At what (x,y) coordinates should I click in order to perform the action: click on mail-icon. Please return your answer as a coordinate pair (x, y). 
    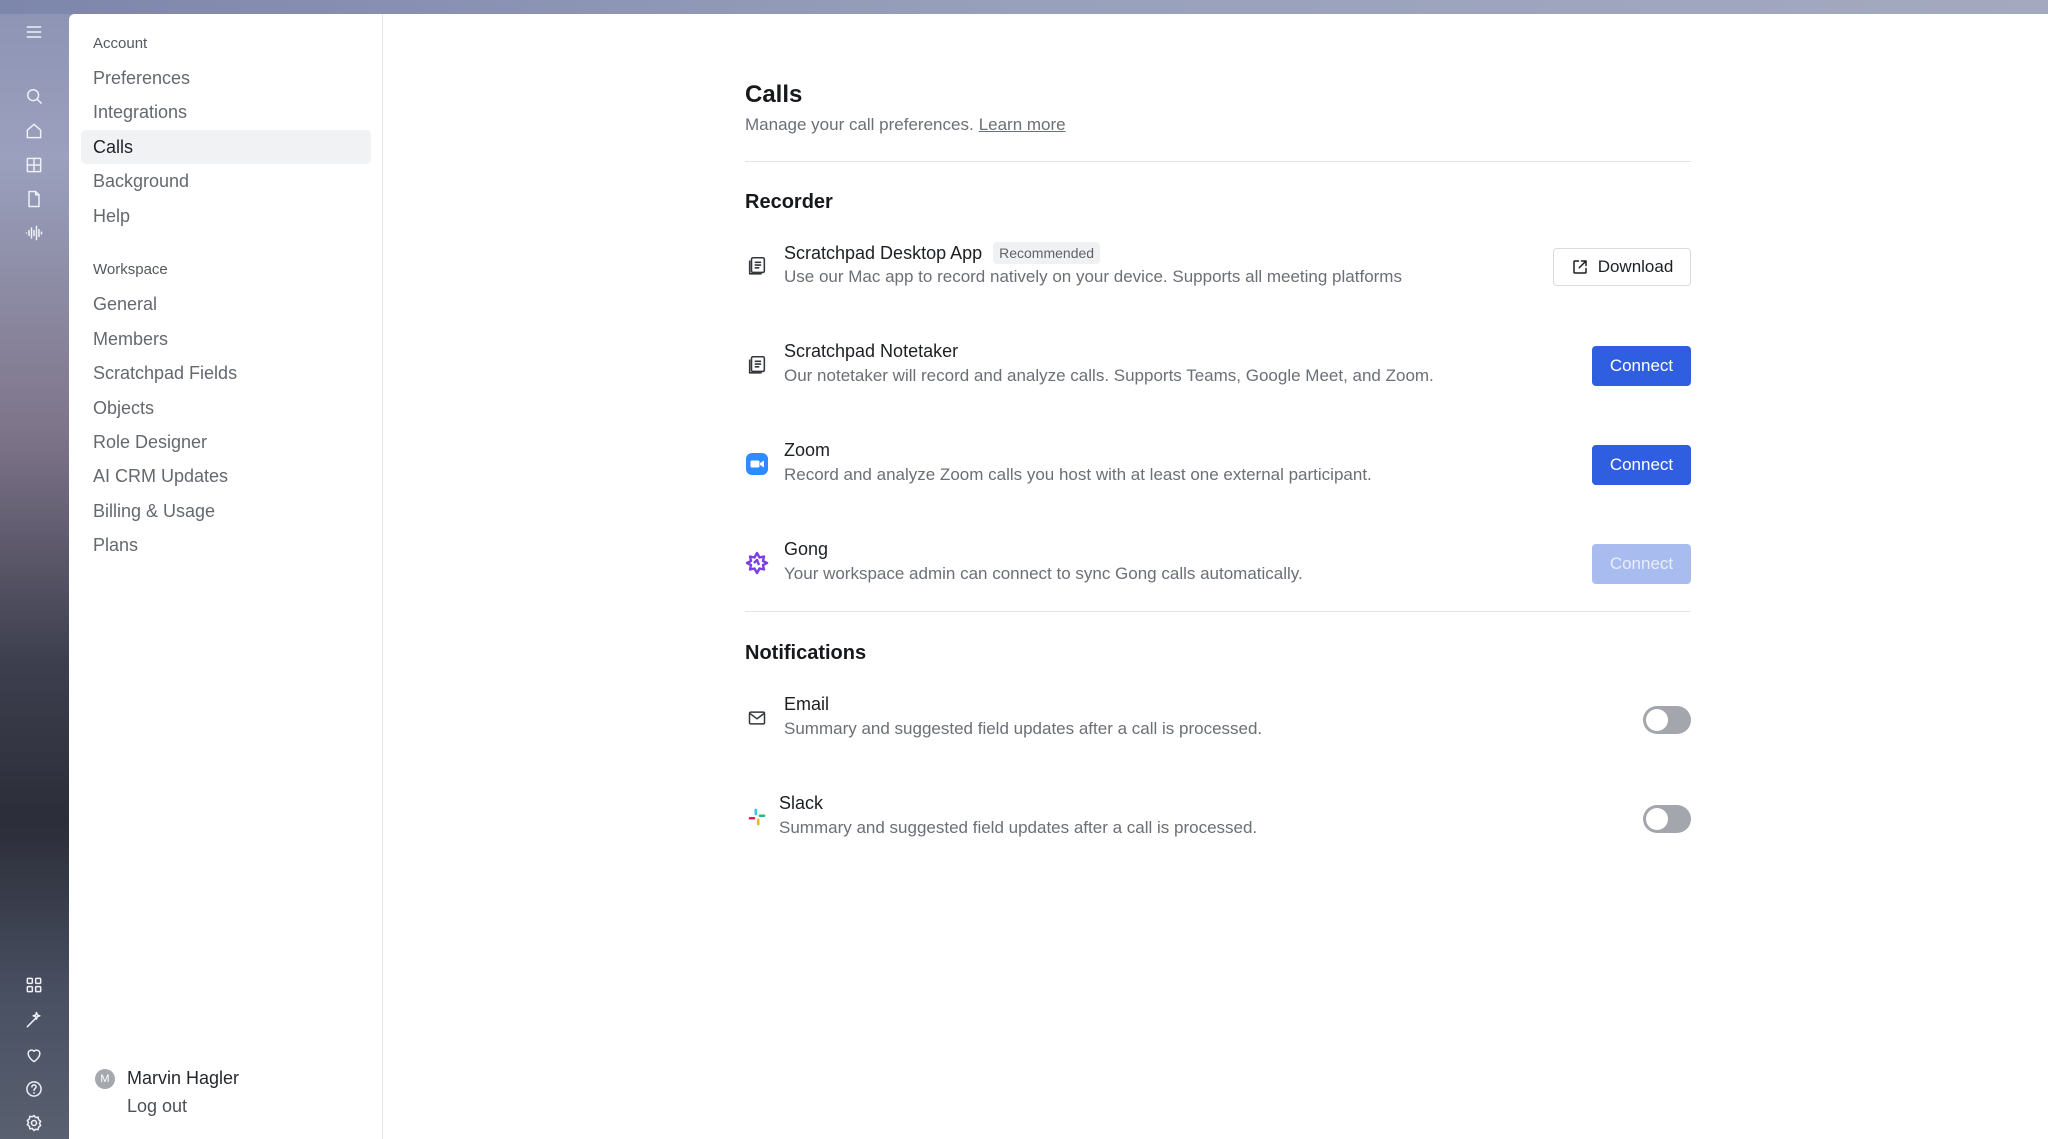
    Looking at the image, I should click on (757, 718).